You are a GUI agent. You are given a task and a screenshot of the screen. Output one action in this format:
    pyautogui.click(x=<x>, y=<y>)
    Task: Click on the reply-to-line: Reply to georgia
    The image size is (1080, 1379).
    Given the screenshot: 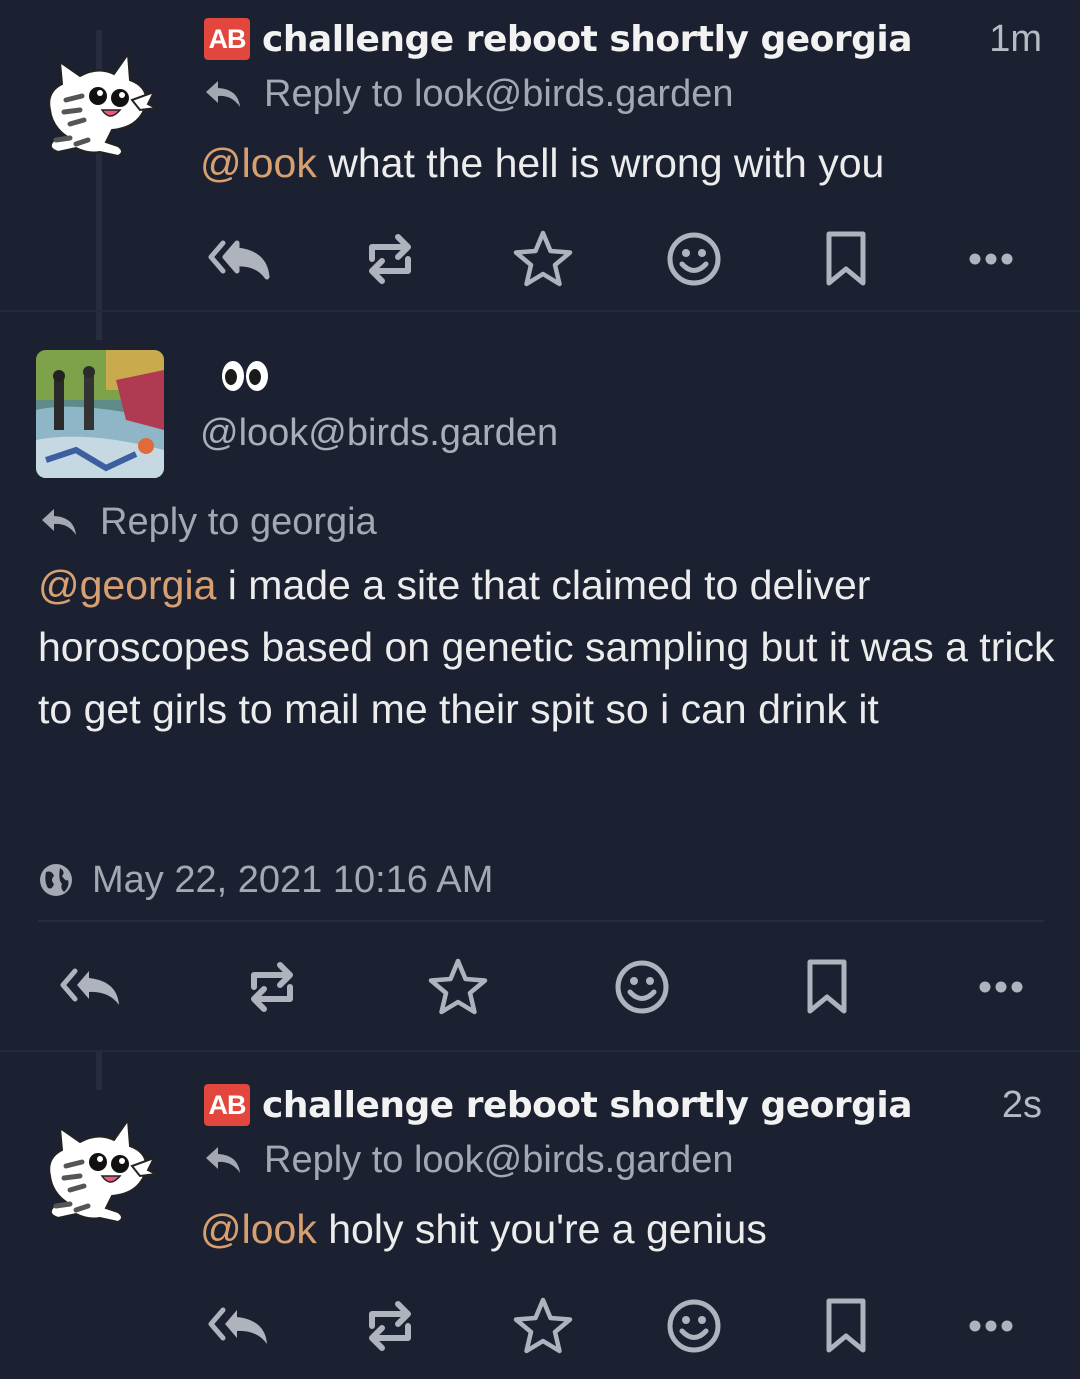 What is the action you would take?
    pyautogui.click(x=208, y=522)
    